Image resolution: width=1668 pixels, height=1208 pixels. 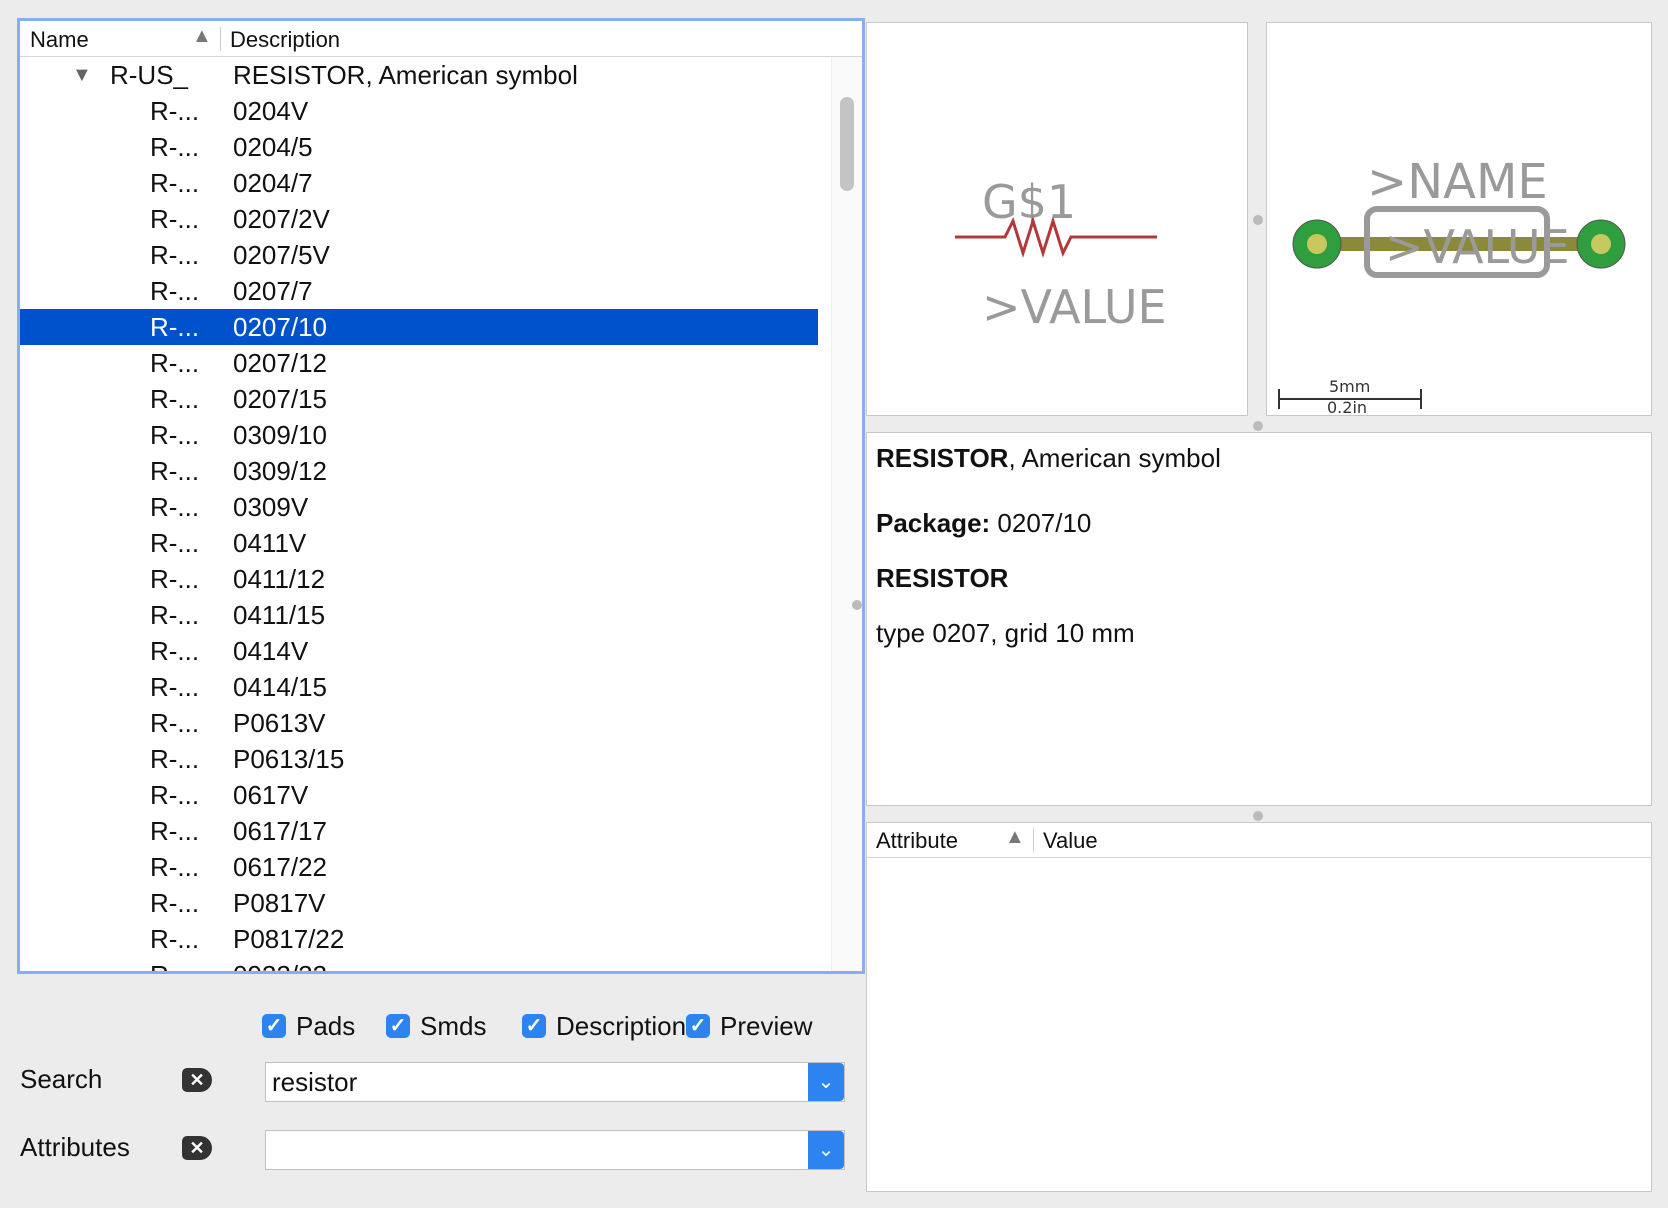 I want to click on column-header-value: Value, so click(x=1070, y=841).